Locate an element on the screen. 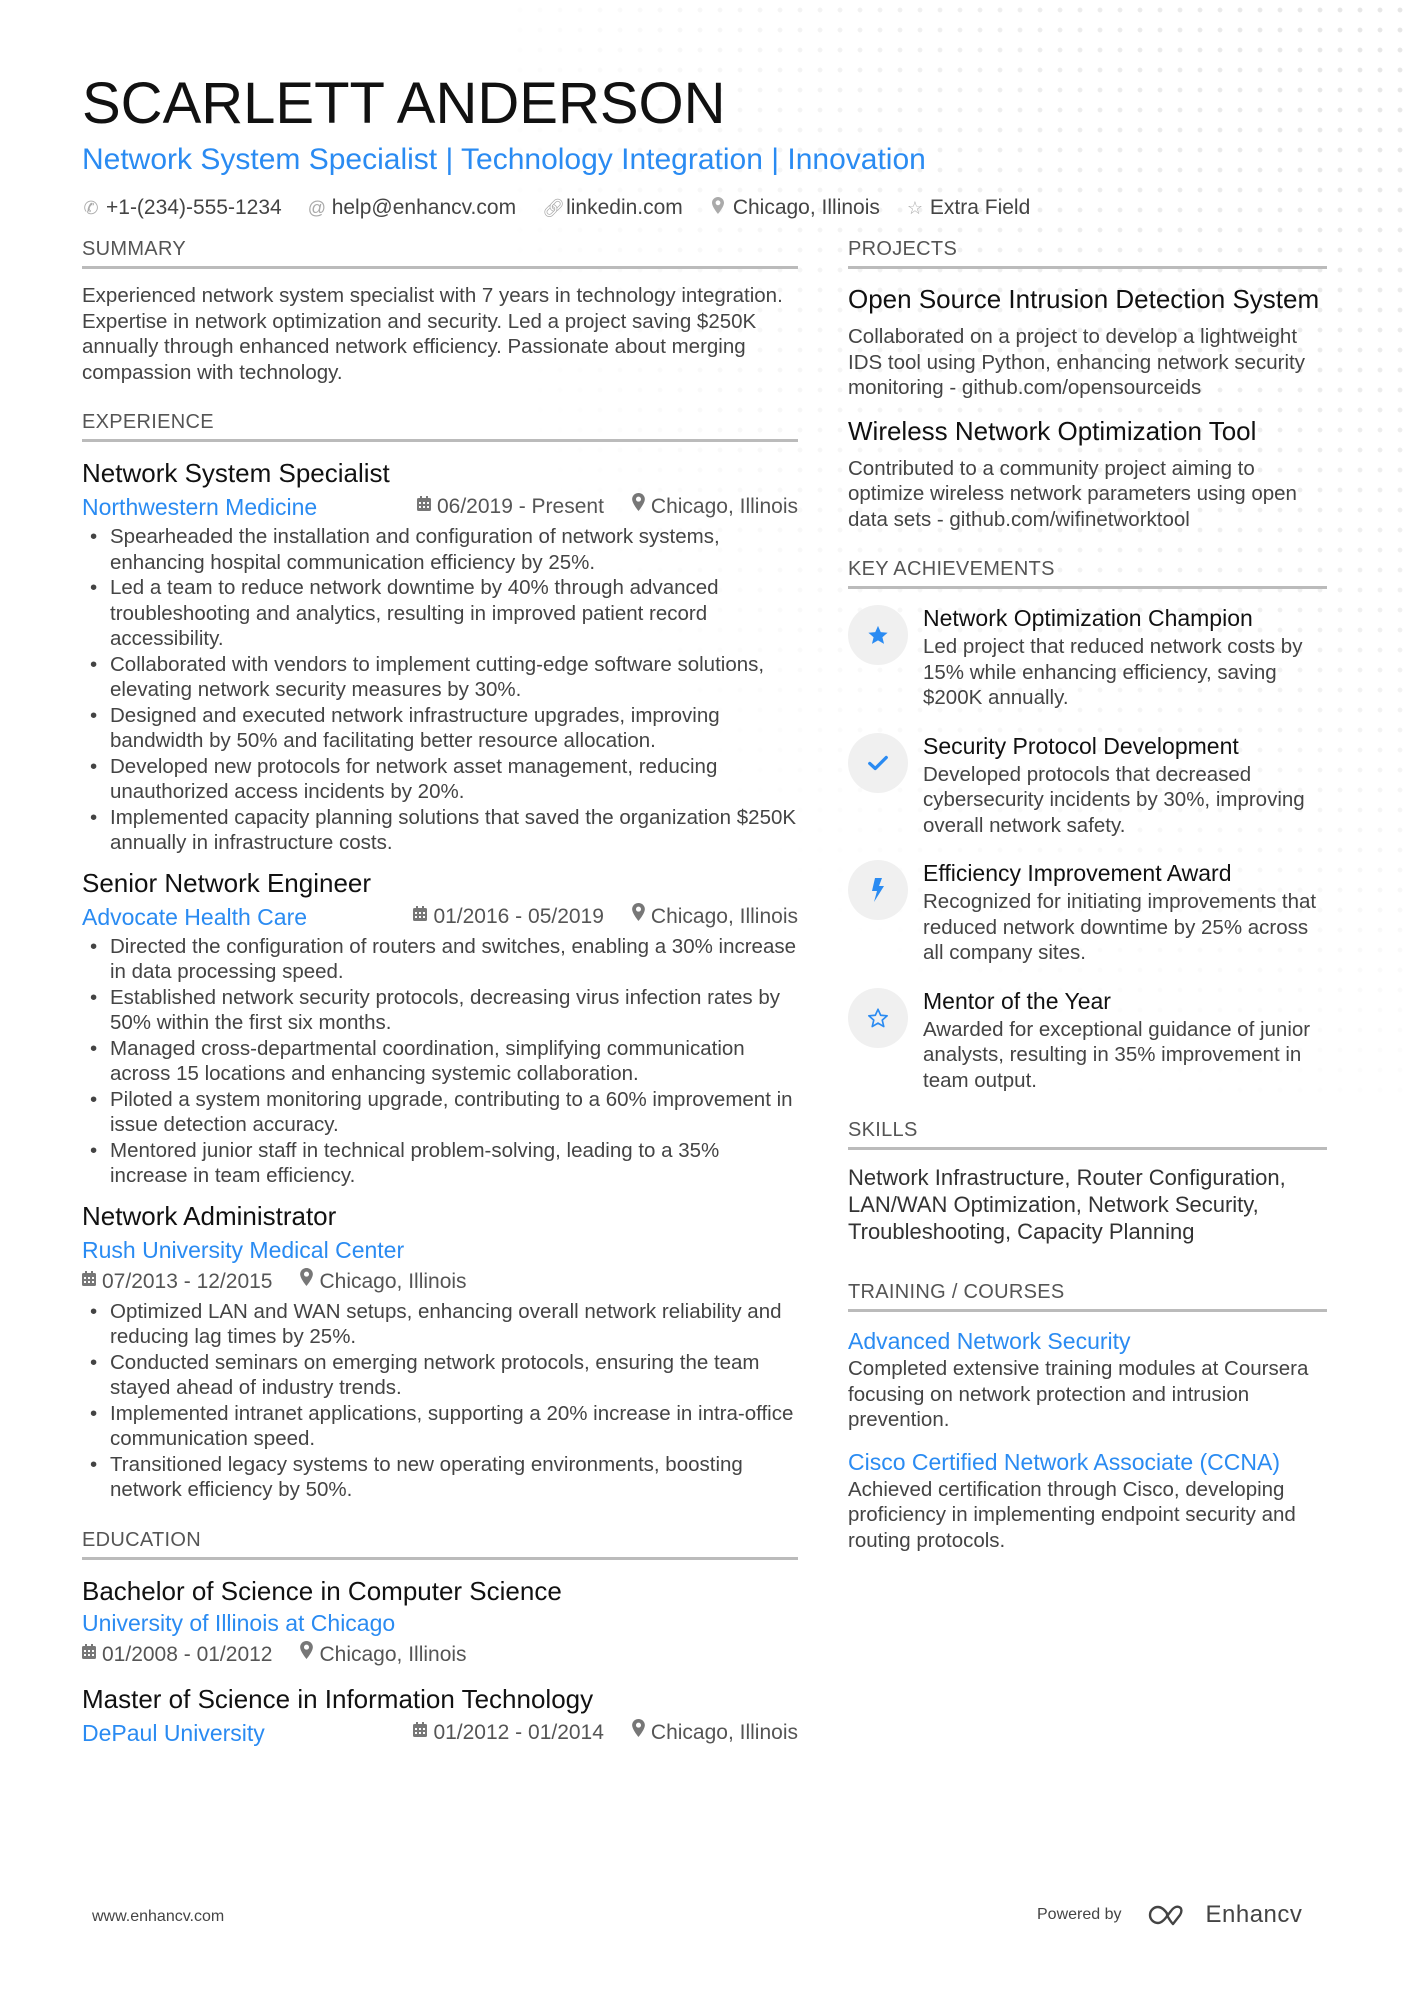  section-heading: TRAINING / COURSES is located at coordinates (1087, 1295).